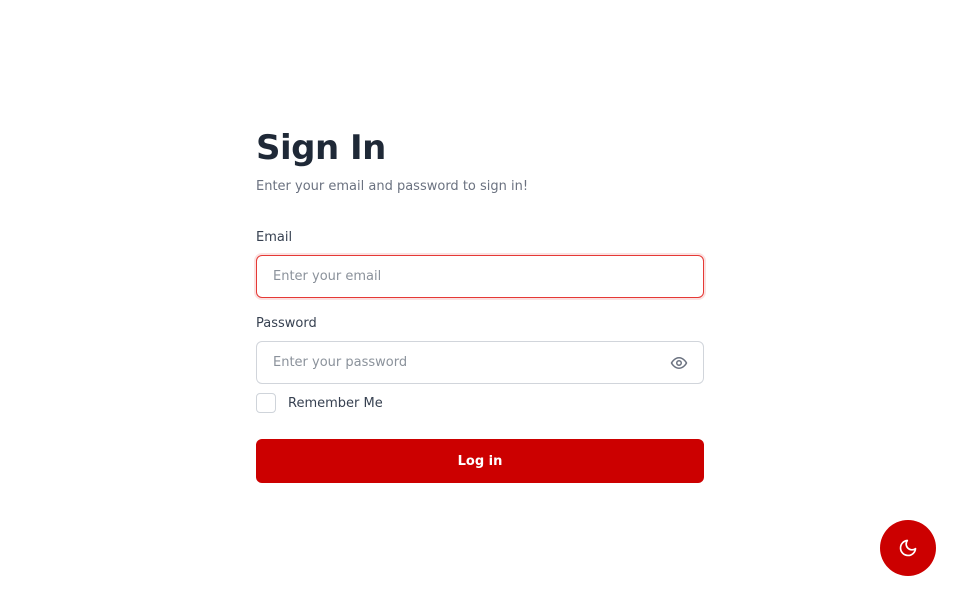 Image resolution: width=960 pixels, height=600 pixels. What do you see at coordinates (335, 403) in the screenshot?
I see `remember-me-label: Remember Me` at bounding box center [335, 403].